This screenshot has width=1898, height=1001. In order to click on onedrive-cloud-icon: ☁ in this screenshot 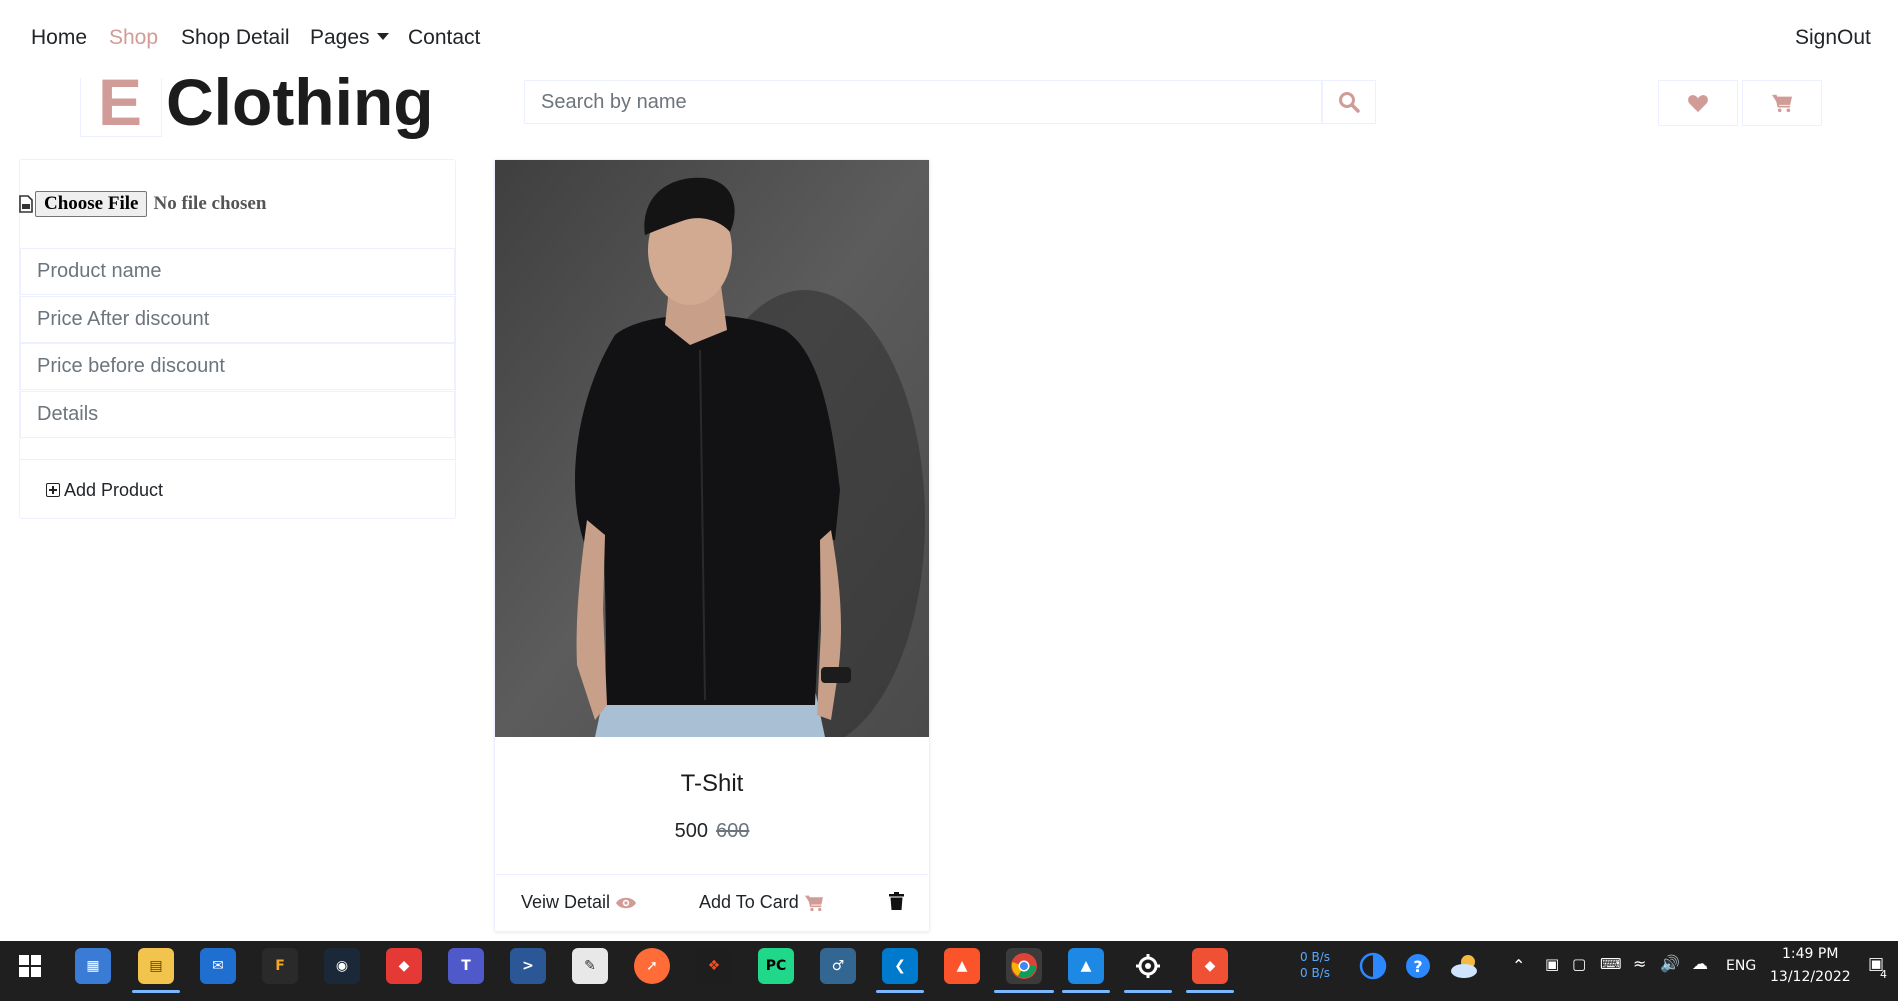, I will do `click(1700, 963)`.